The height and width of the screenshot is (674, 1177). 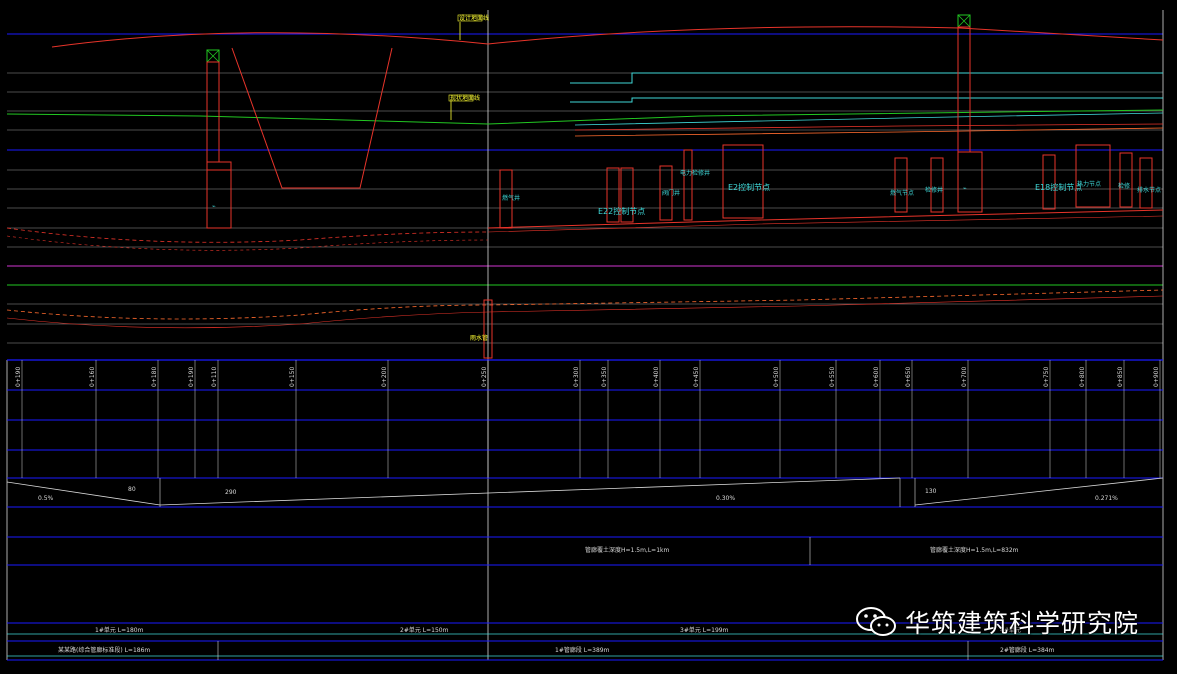 I want to click on svg-text: 现状地面线, so click(x=465, y=98).